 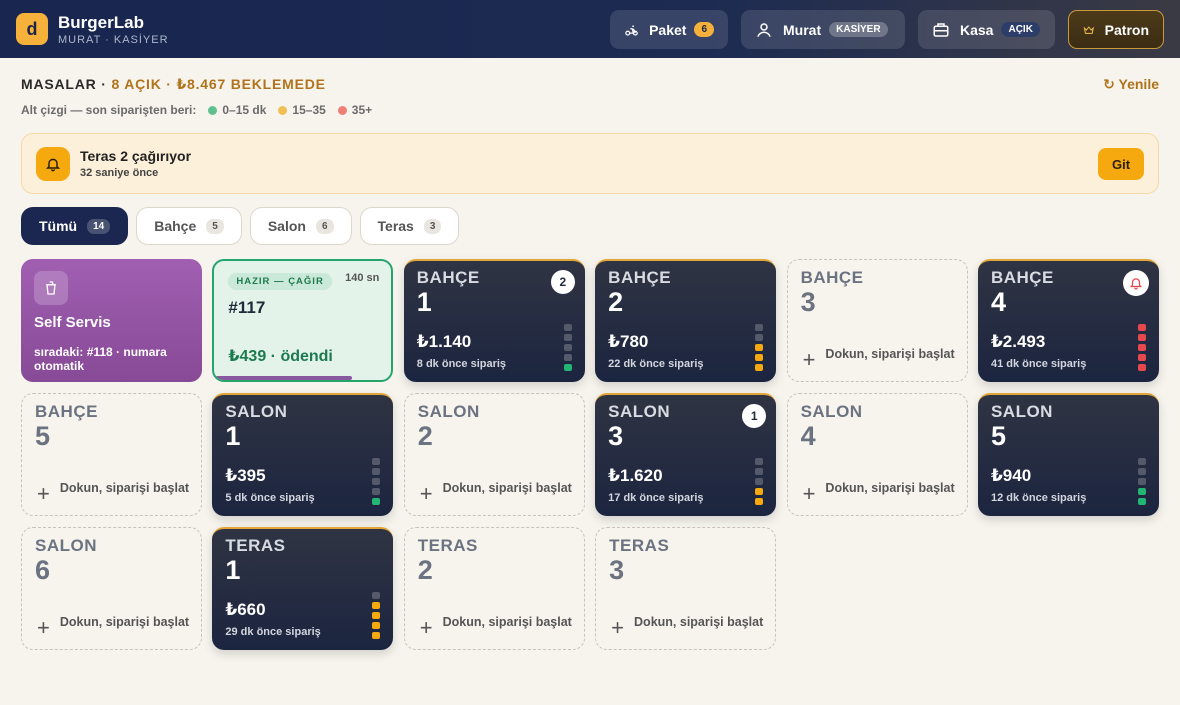 What do you see at coordinates (590, 163) in the screenshot?
I see `call-alert: Teras 2 çağırıyor 32 saniye önce Git` at bounding box center [590, 163].